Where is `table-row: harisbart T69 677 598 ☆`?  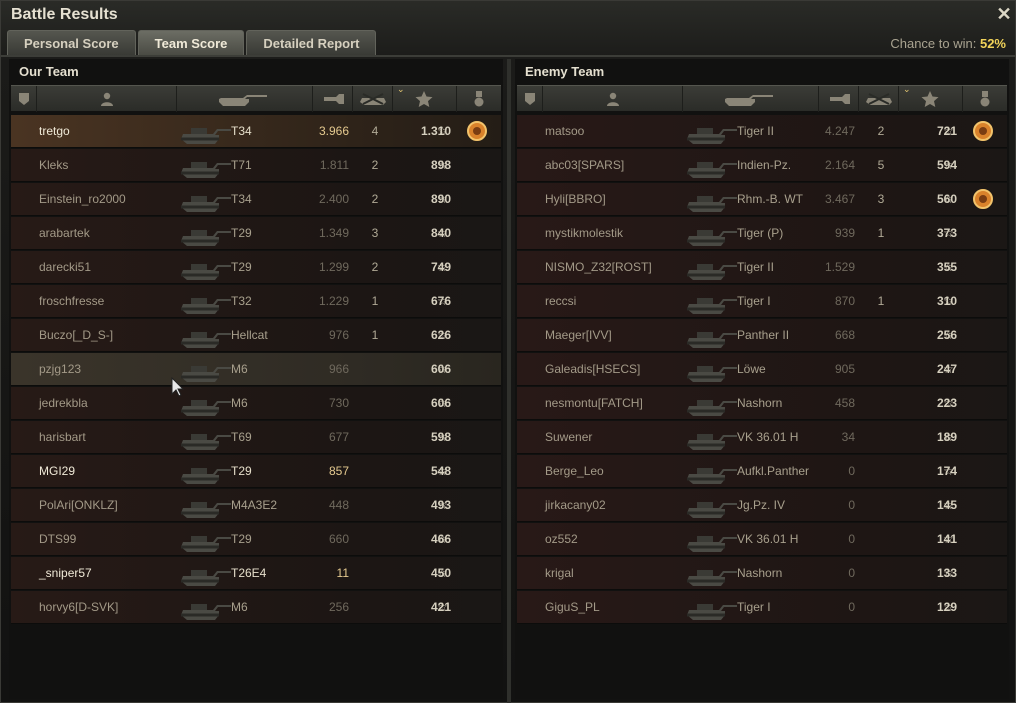 table-row: harisbart T69 677 598 ☆ is located at coordinates (256, 437).